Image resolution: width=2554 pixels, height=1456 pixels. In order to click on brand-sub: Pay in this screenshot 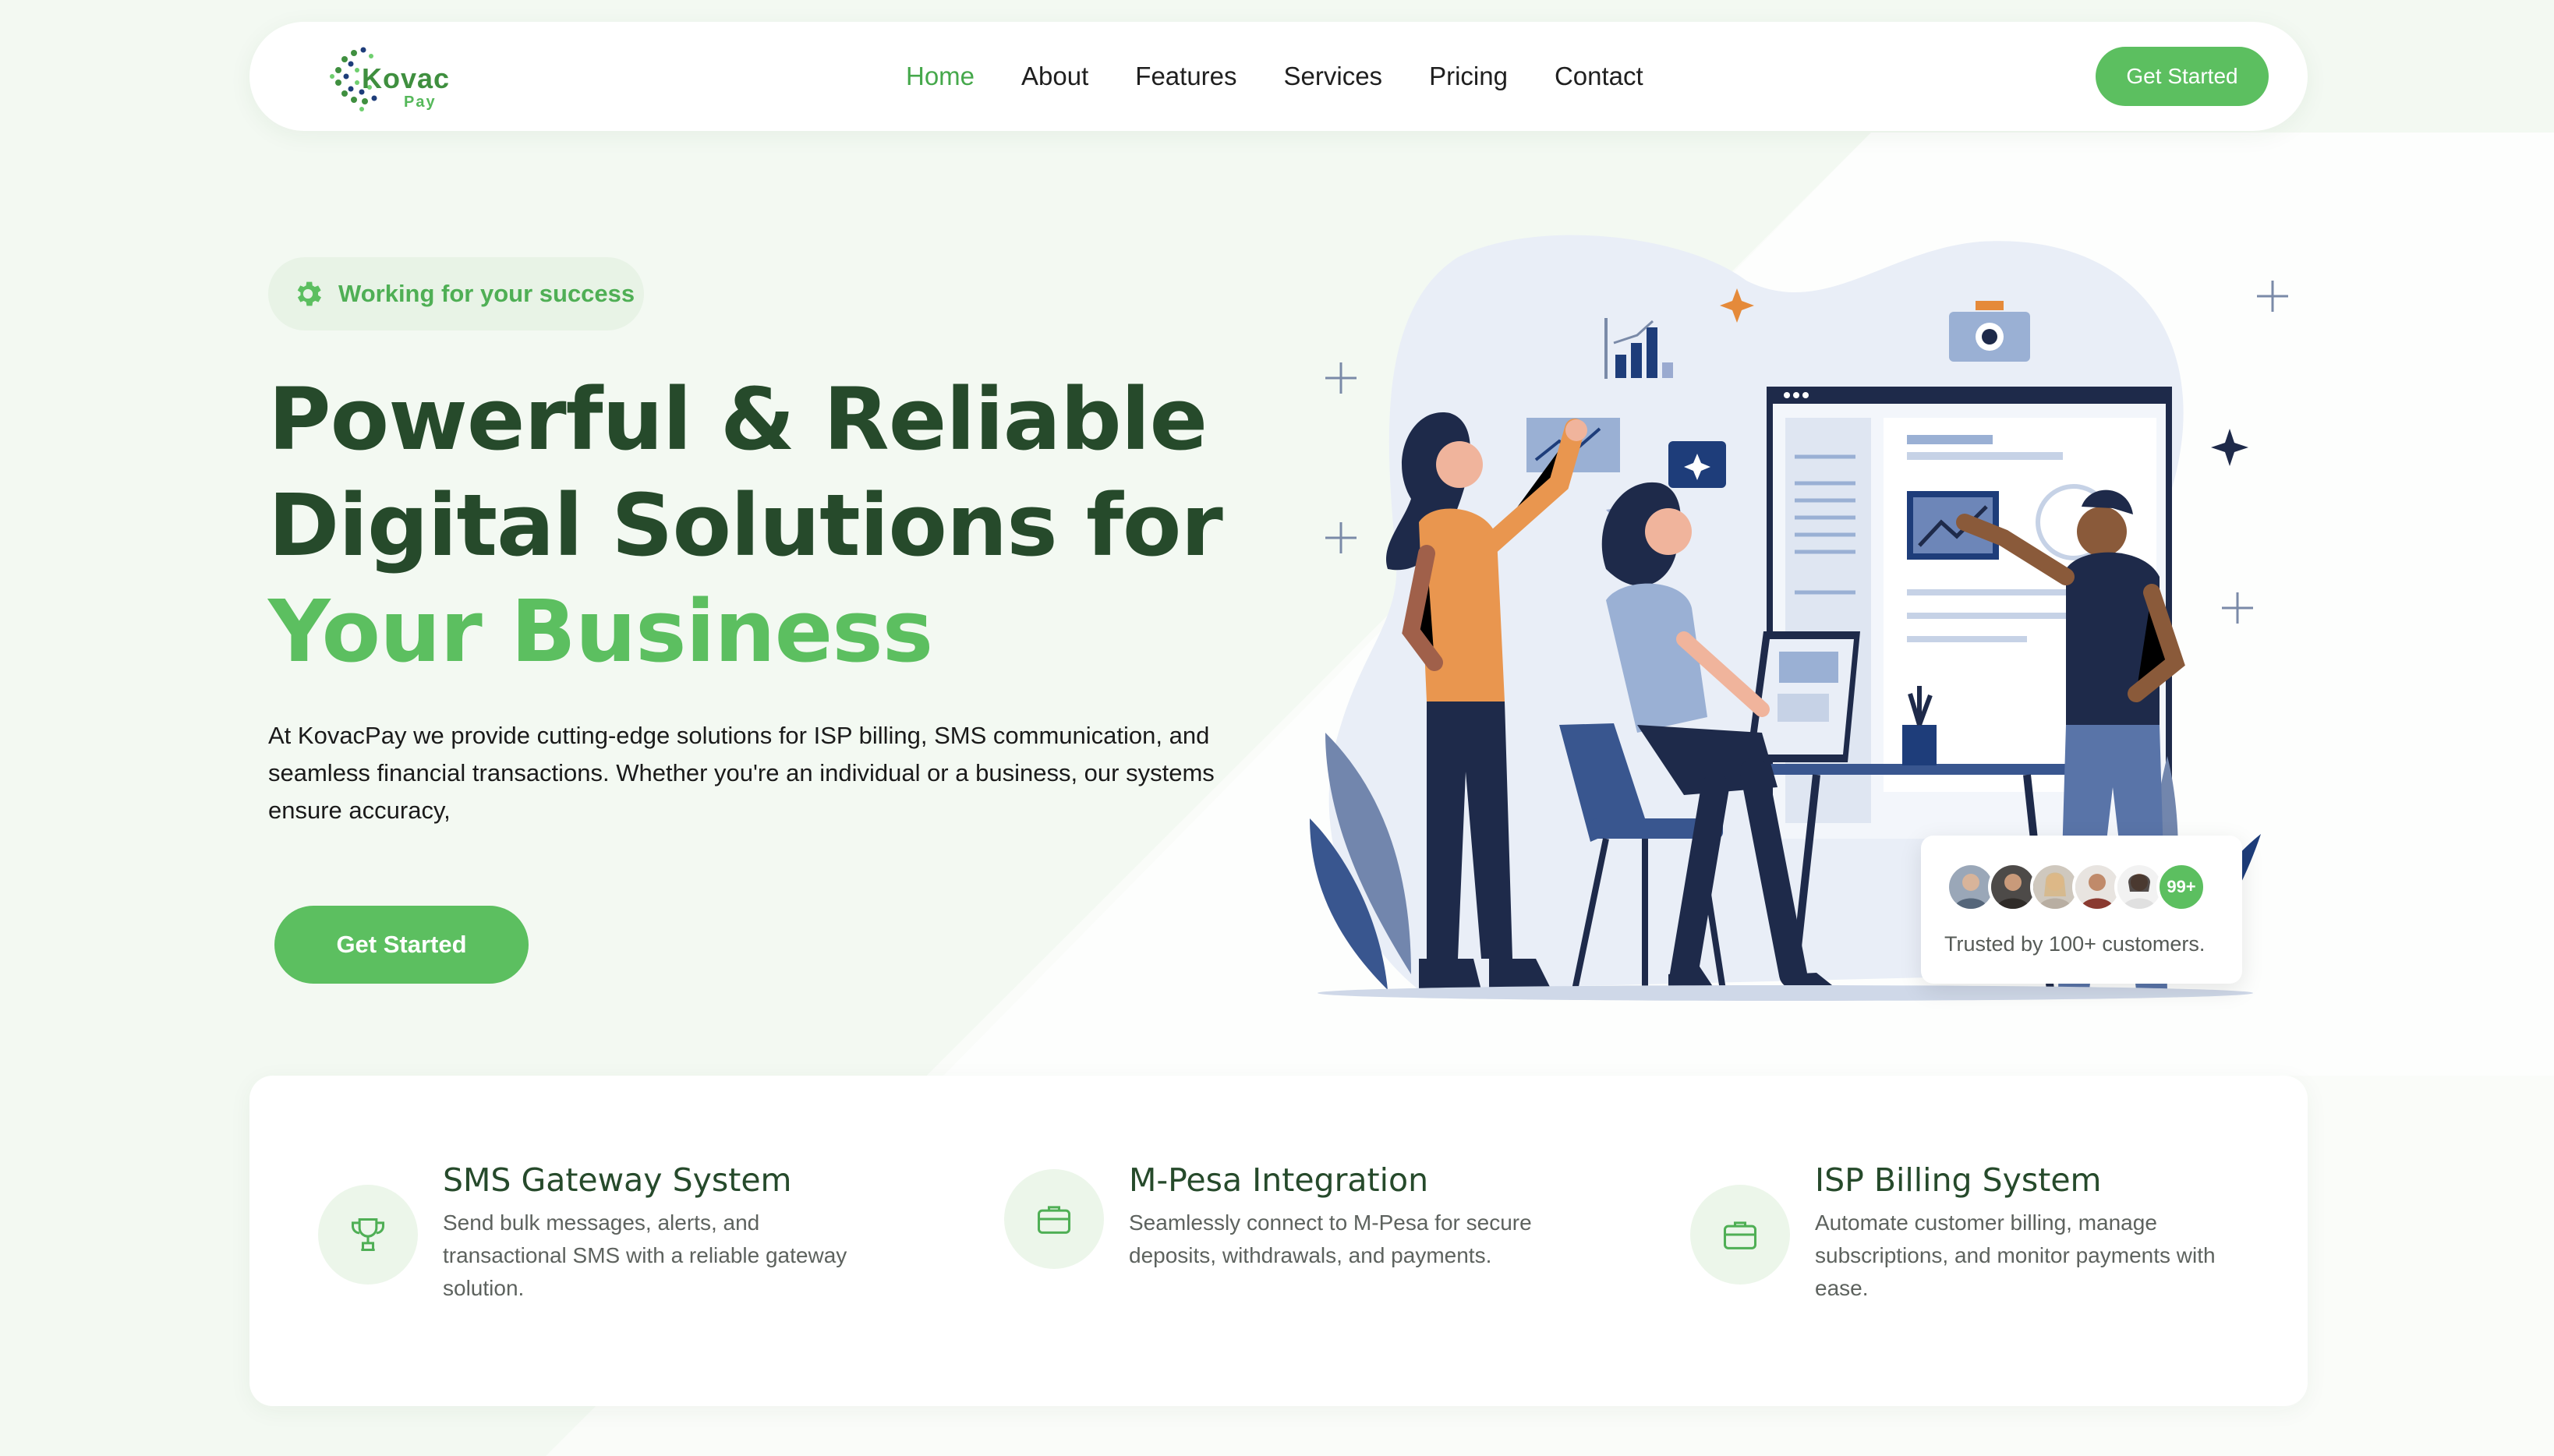, I will do `click(420, 102)`.